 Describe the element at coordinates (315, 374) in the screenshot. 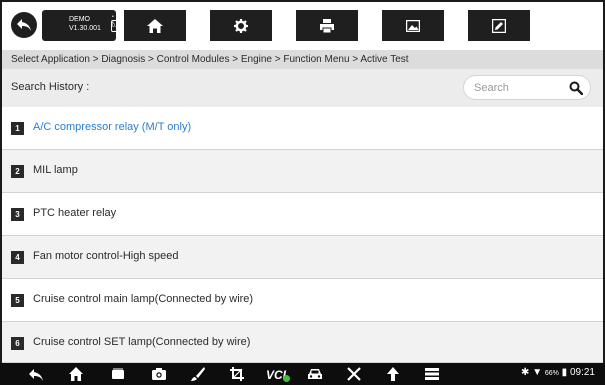

I see `car-icon` at that location.